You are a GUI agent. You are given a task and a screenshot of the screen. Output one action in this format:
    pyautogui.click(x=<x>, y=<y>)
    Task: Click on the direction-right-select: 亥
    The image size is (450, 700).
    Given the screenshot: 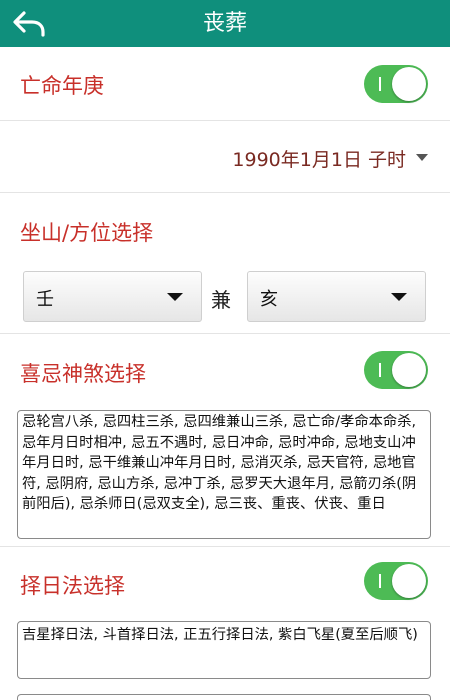 What is the action you would take?
    pyautogui.click(x=336, y=296)
    